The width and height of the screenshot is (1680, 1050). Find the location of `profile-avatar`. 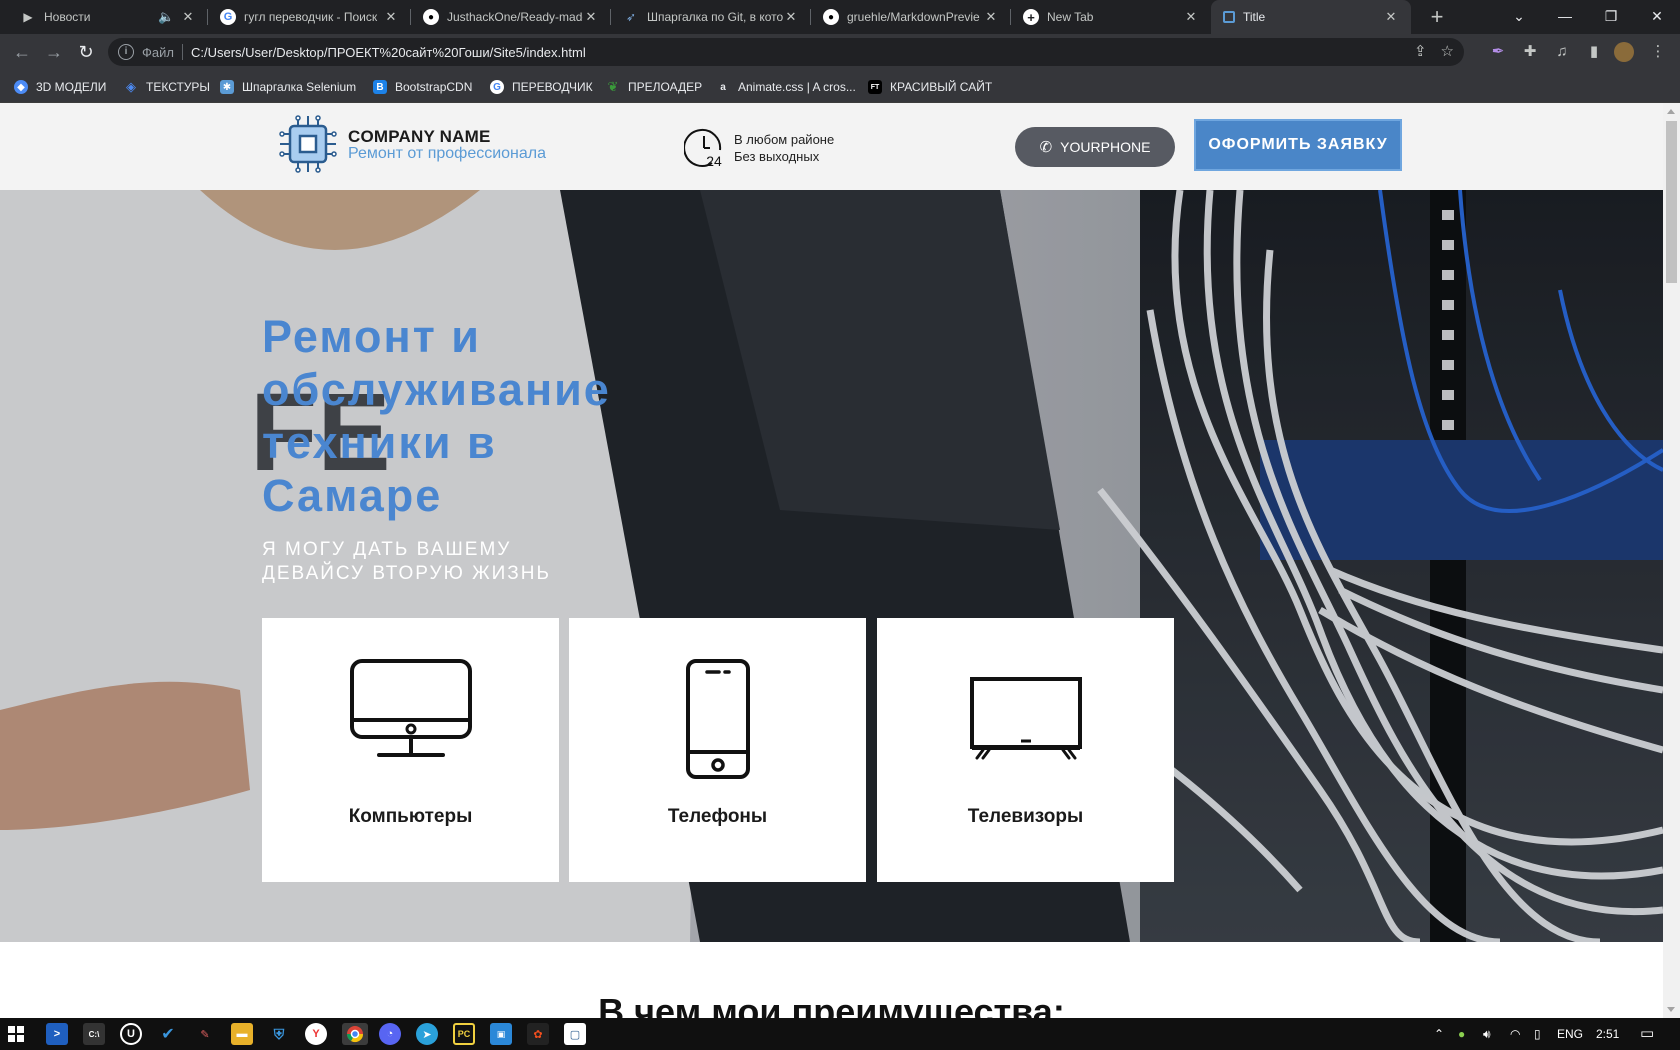

profile-avatar is located at coordinates (1624, 52).